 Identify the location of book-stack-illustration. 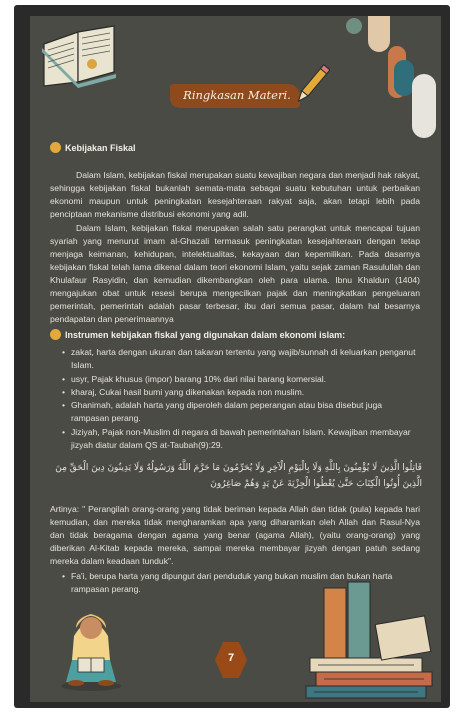
(369, 640).